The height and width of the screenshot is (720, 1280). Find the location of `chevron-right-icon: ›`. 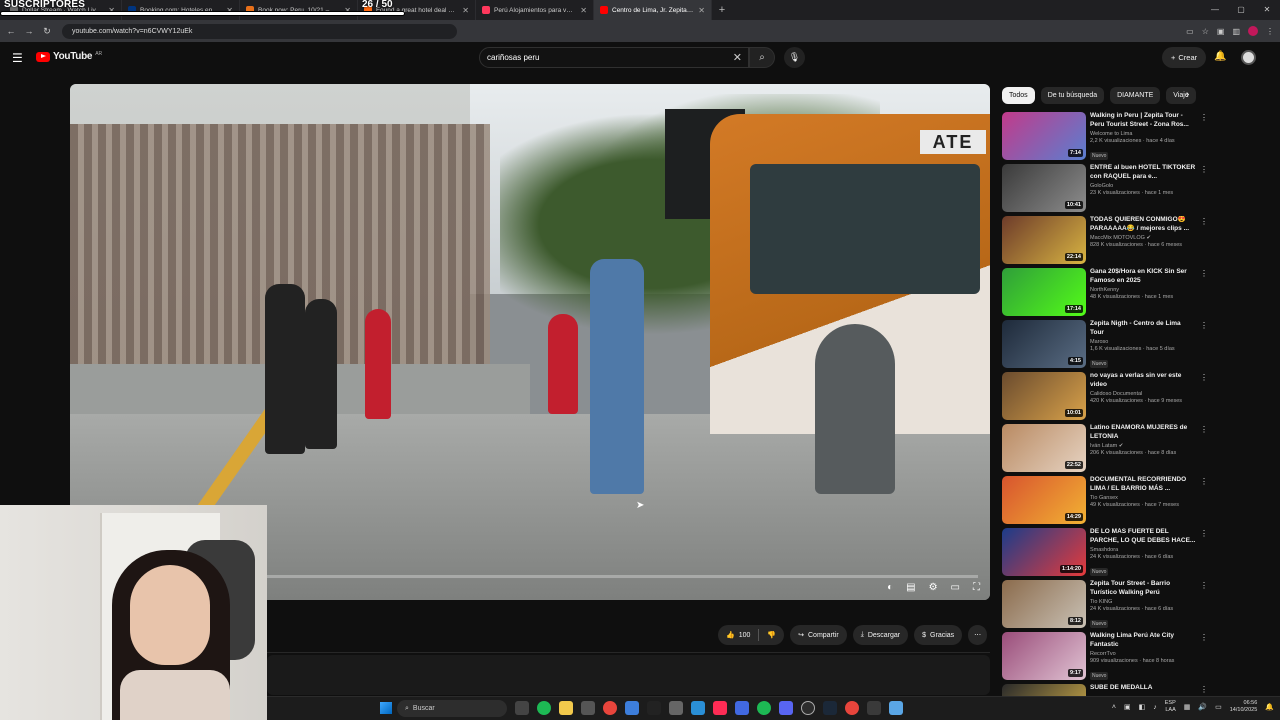

chevron-right-icon: › is located at coordinates (1187, 94).